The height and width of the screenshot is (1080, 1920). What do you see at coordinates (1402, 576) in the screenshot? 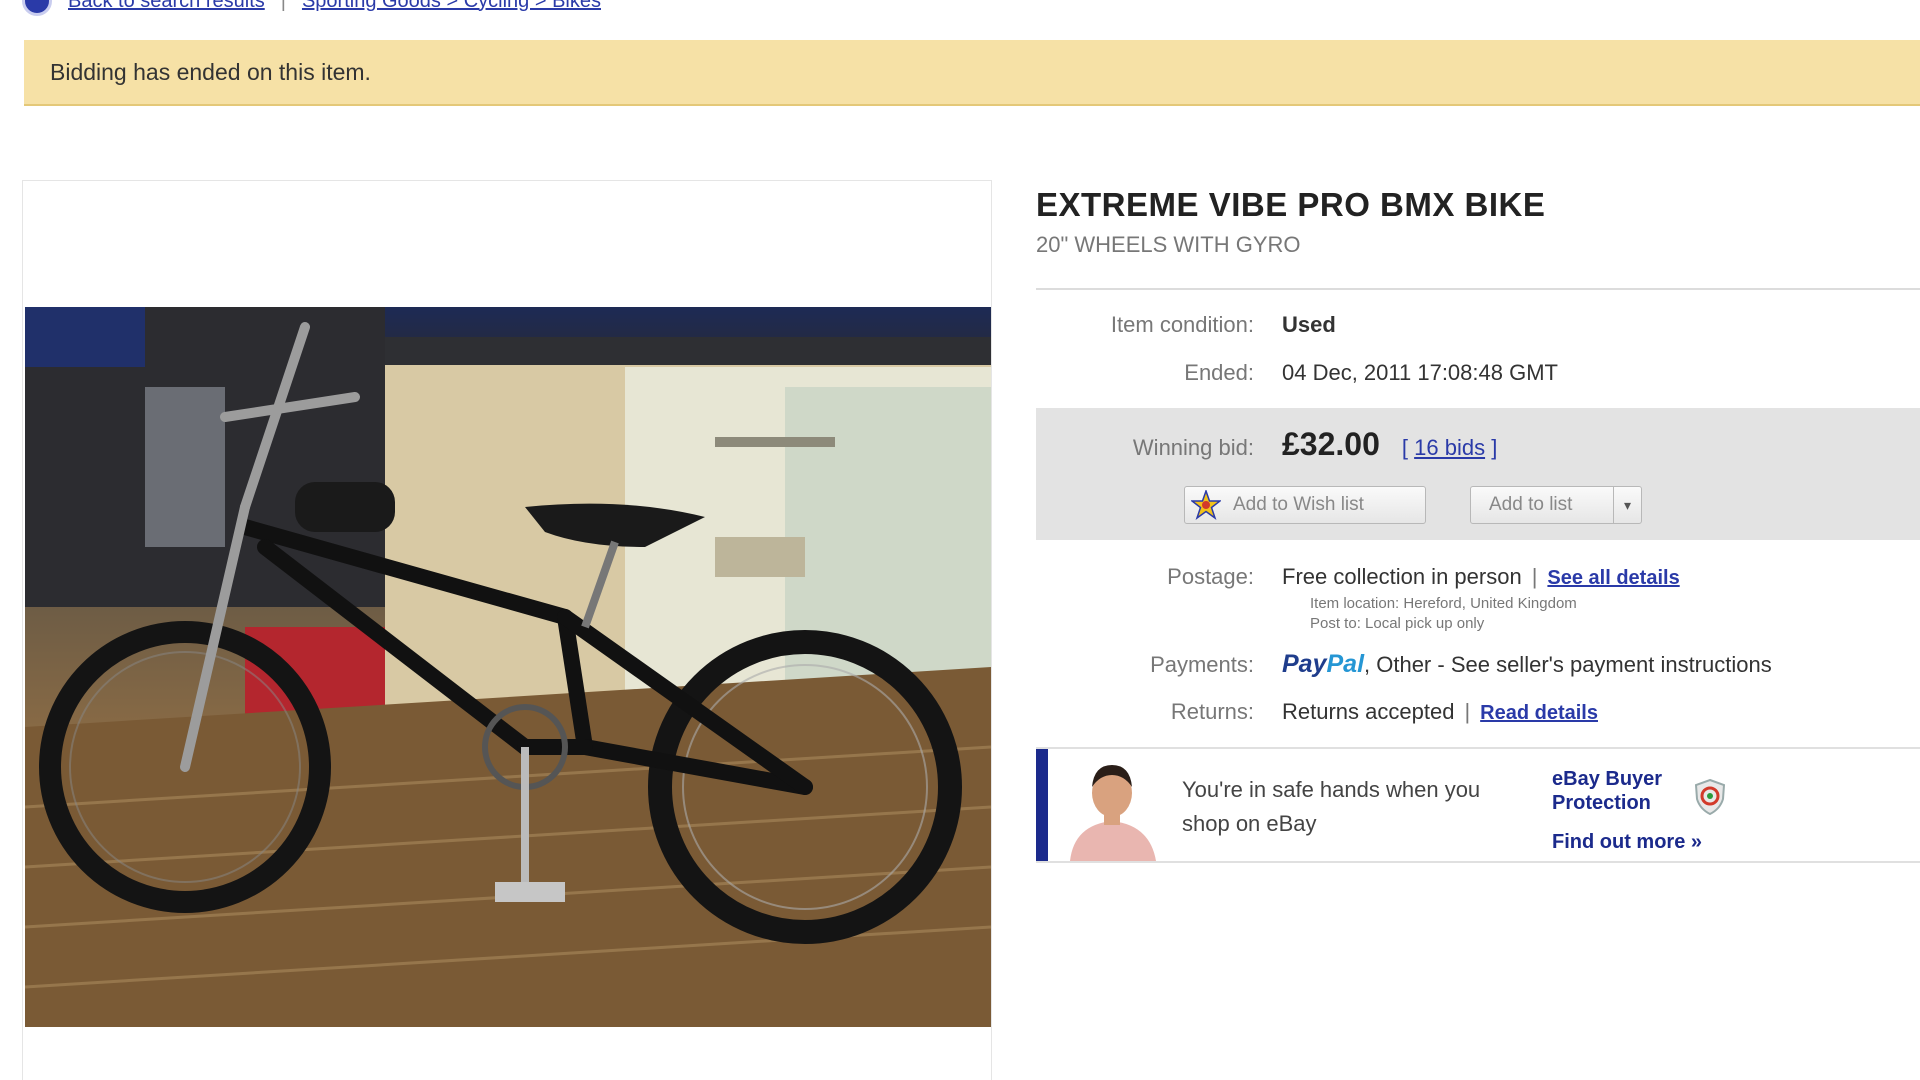
I see `postage-value: Free collection in person` at bounding box center [1402, 576].